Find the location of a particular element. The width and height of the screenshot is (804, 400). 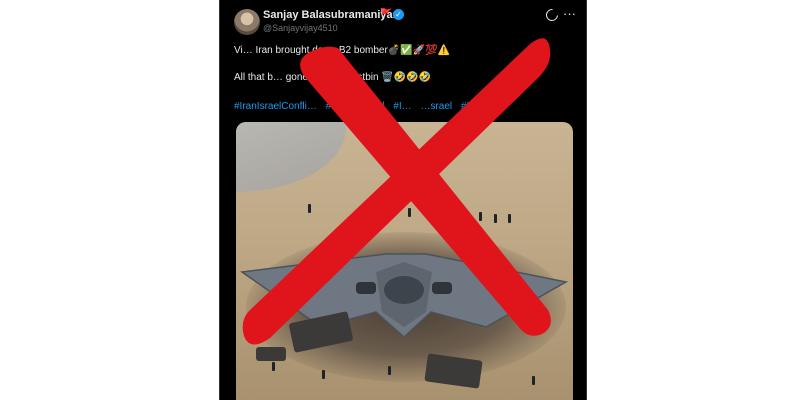

tweet-text-line-2: All that b… gone into the dustbin 🗑️🤣🤣🤣 is located at coordinates (333, 77).